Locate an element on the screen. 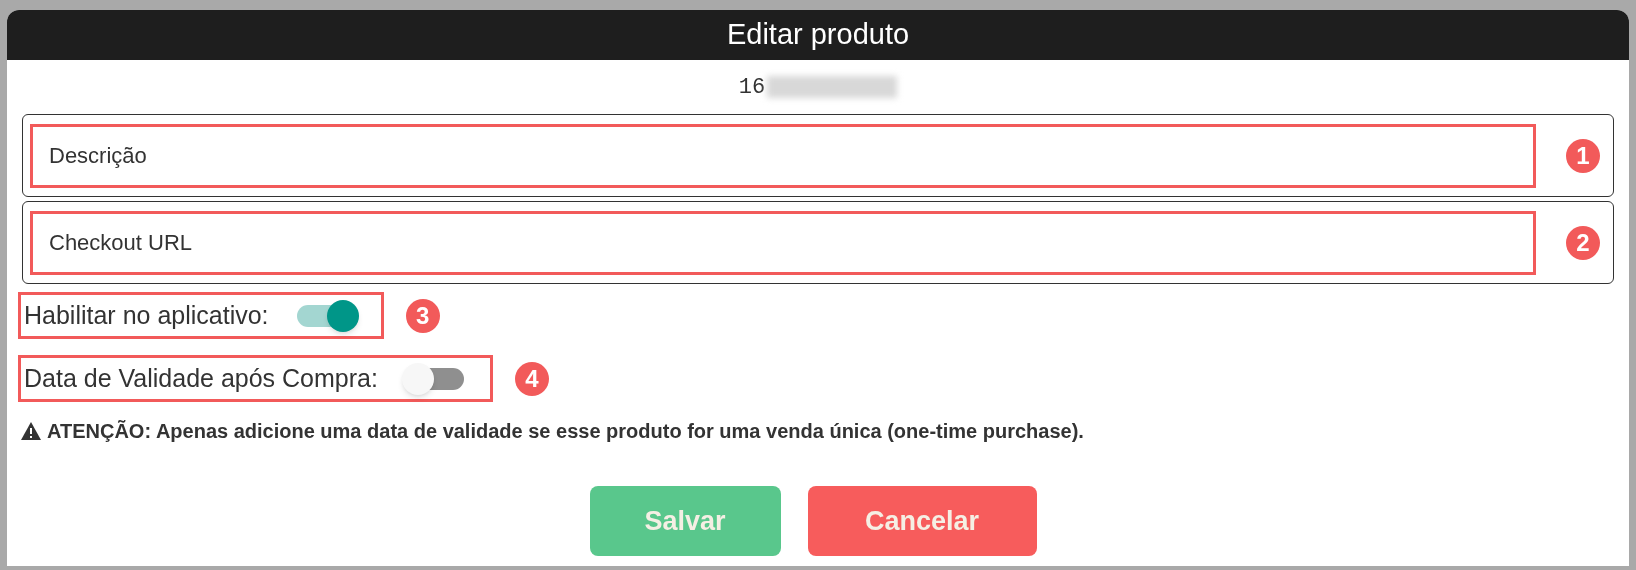 The image size is (1636, 570). save-button: Salvar is located at coordinates (685, 521).